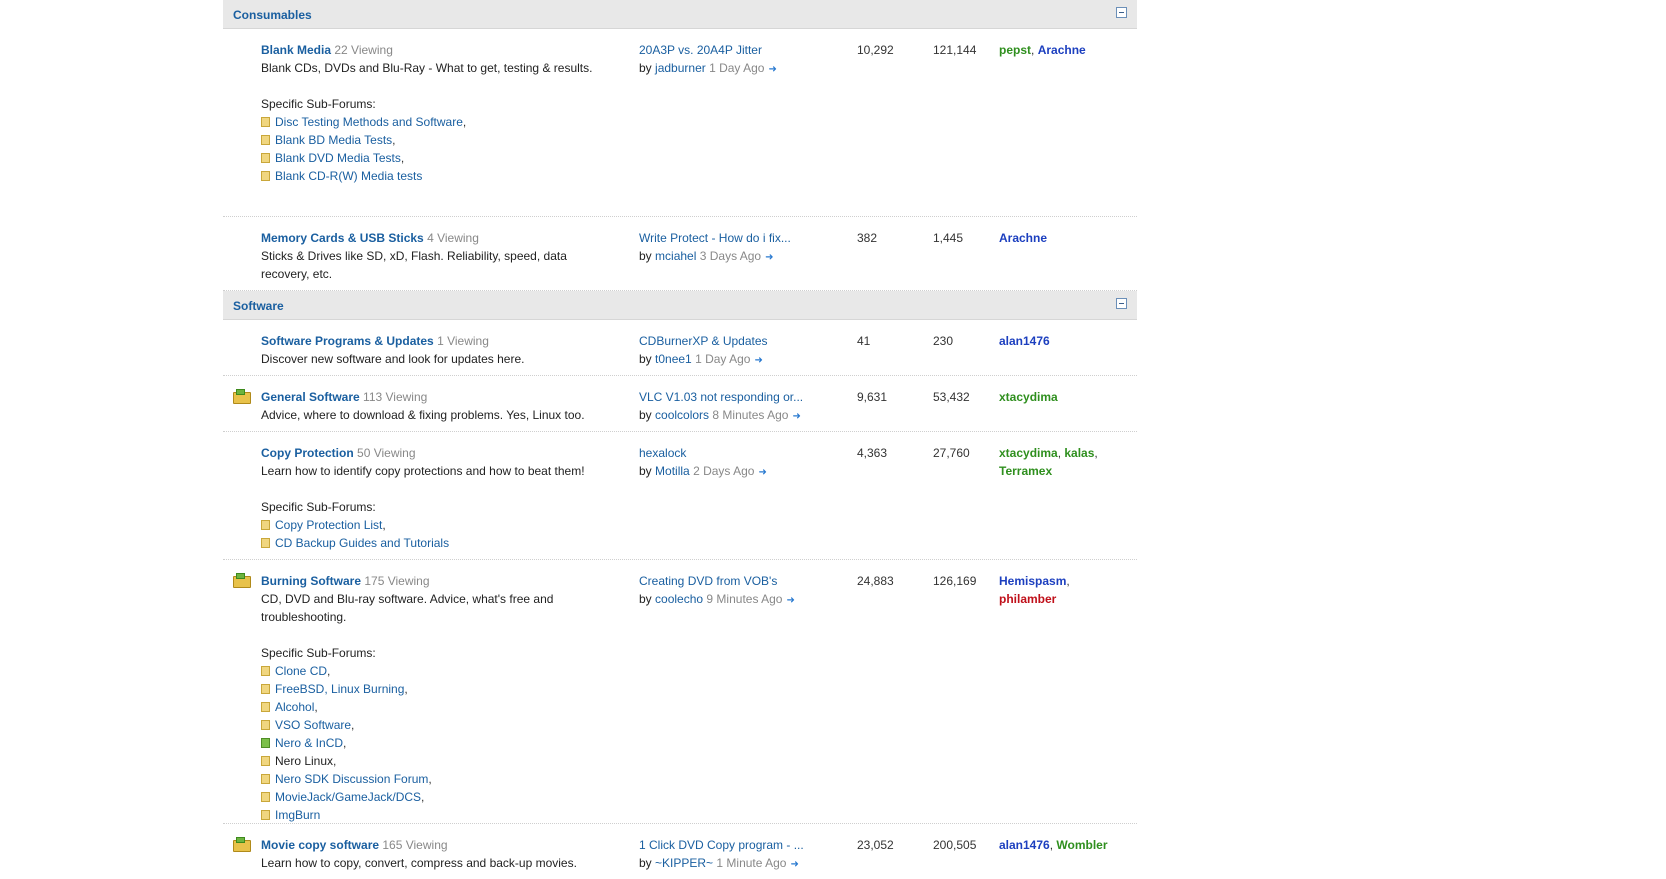 The height and width of the screenshot is (879, 1666). I want to click on last-post-user: coolcolors, so click(682, 415).